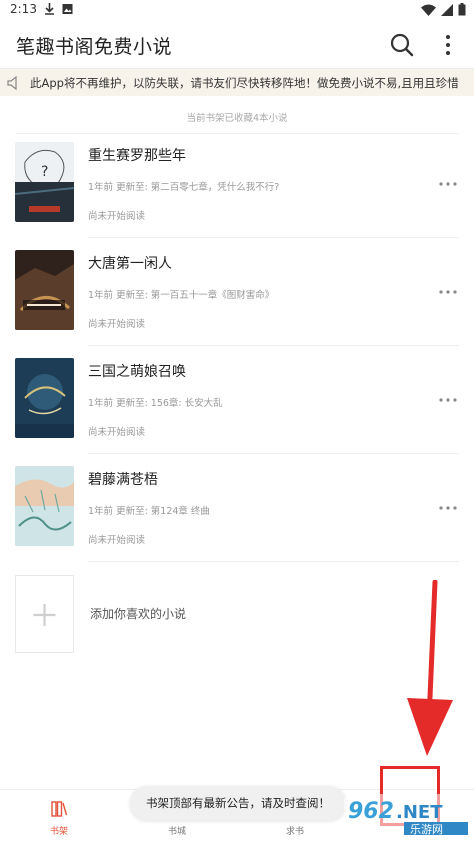 The image size is (474, 841). What do you see at coordinates (58, 832) in the screenshot?
I see `tab-label: 书架` at bounding box center [58, 832].